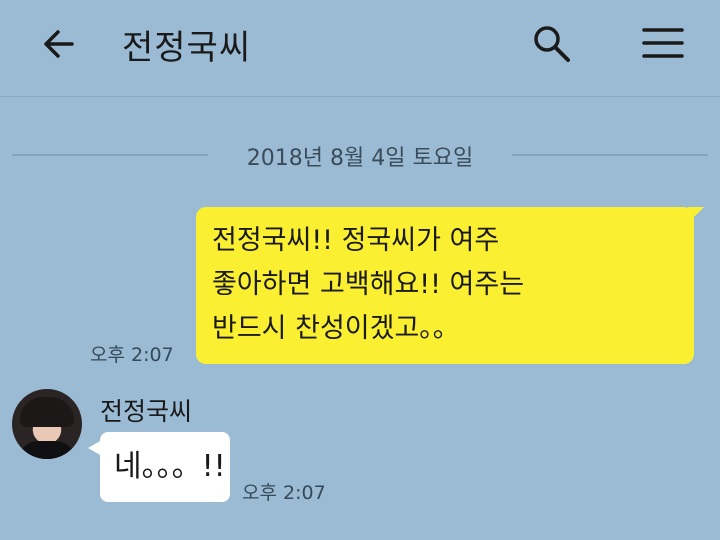 The image size is (720, 540). What do you see at coordinates (187, 48) in the screenshot?
I see `chat-title: 전정국씨` at bounding box center [187, 48].